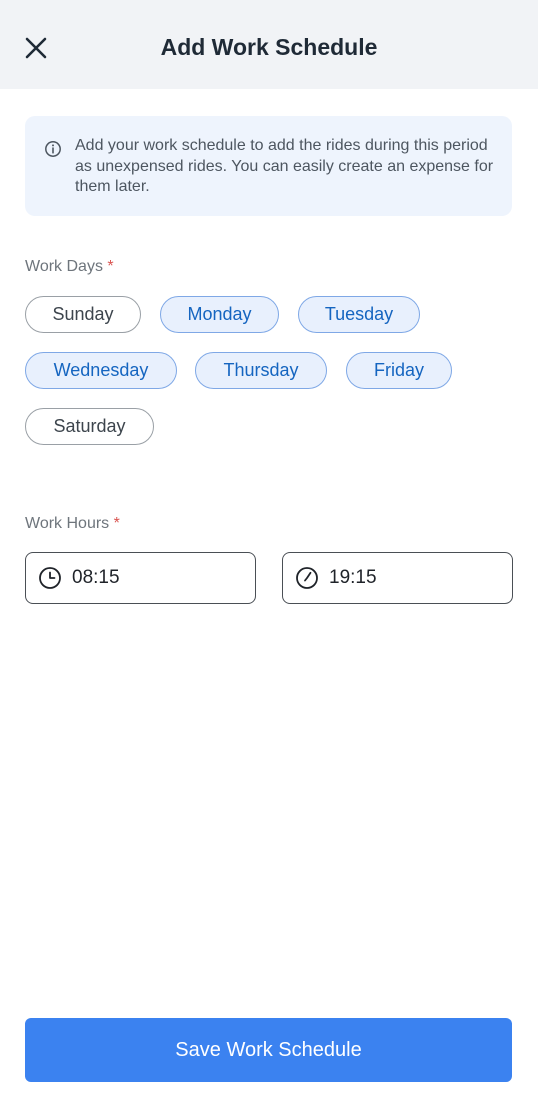  Describe the element at coordinates (353, 577) in the screenshot. I see `end-time-value: 19:15` at that location.